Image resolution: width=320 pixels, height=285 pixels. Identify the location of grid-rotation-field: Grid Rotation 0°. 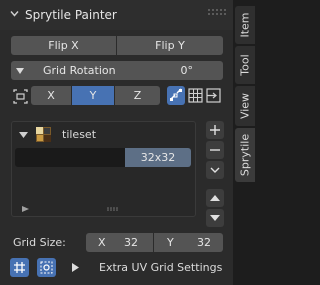
(117, 70).